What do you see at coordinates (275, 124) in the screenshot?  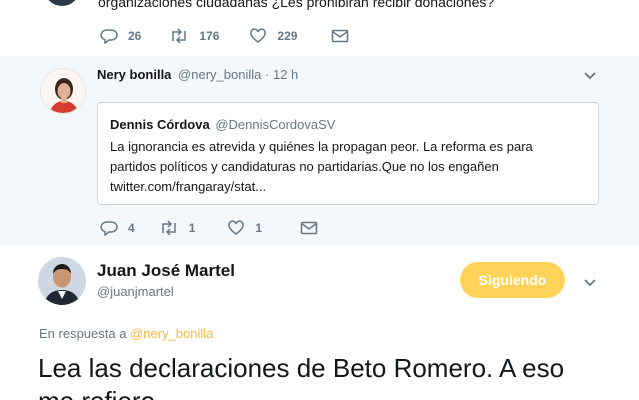 I see `quoted-username: @DennisCordovaSV` at bounding box center [275, 124].